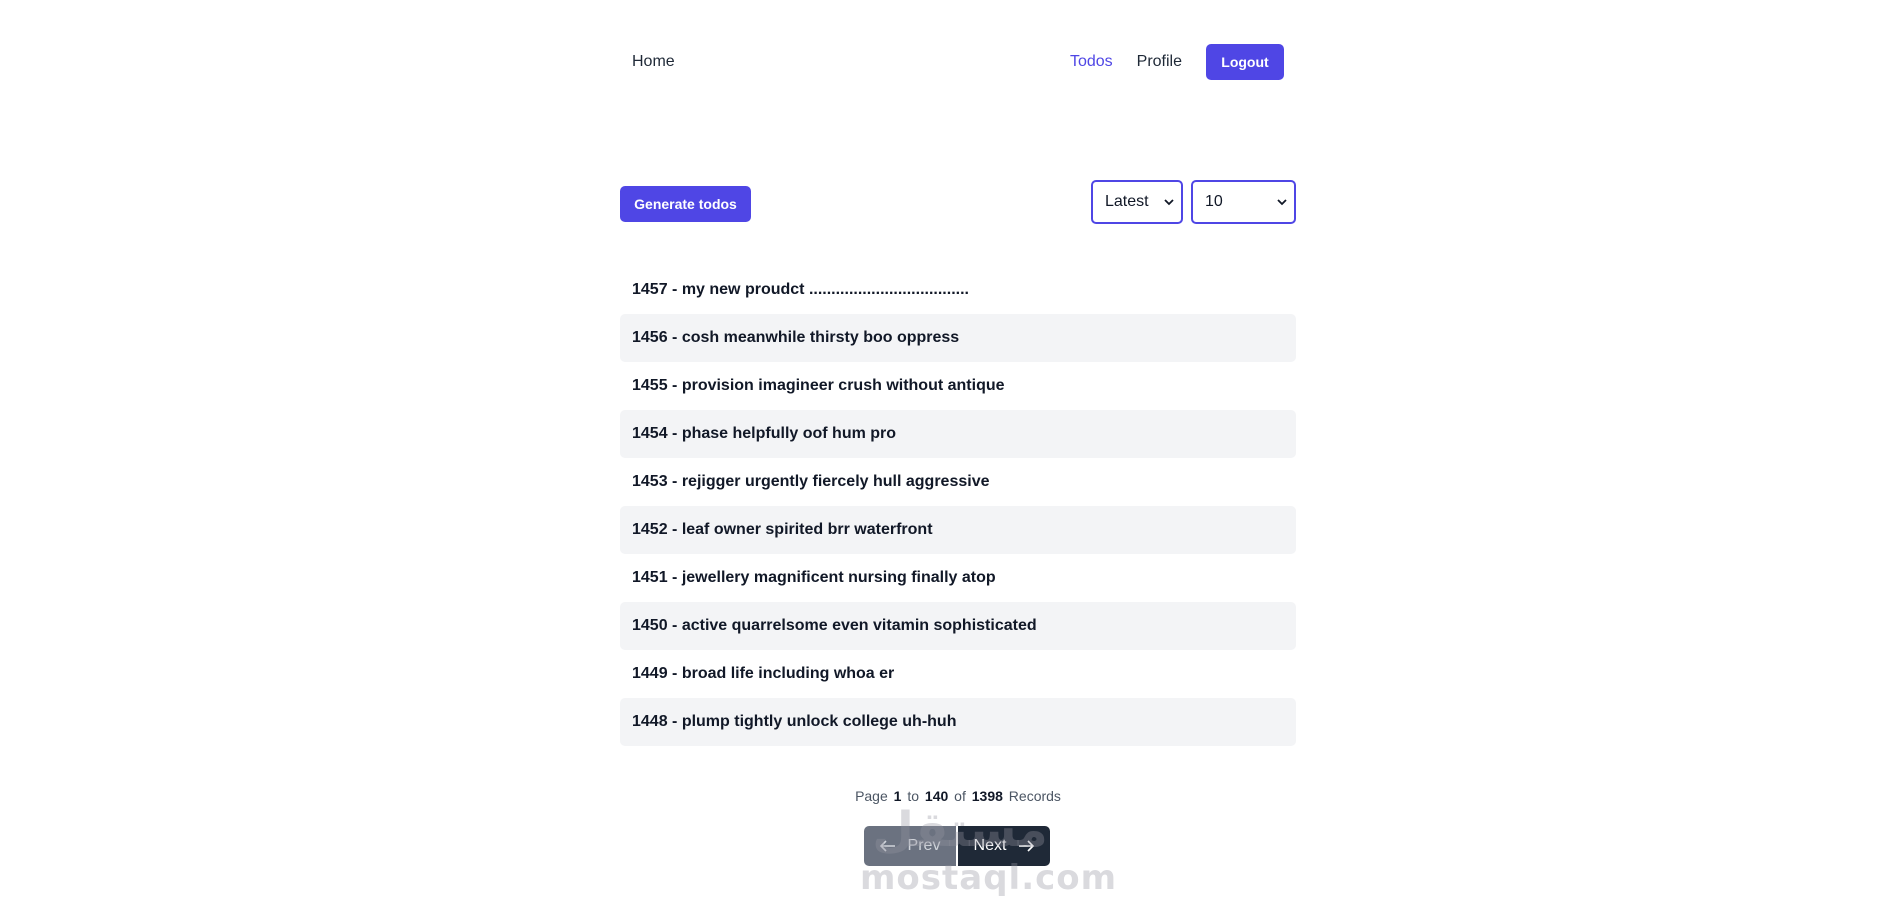 This screenshot has height=914, width=1904. Describe the element at coordinates (887, 846) in the screenshot. I see `arrow-left-icon` at that location.